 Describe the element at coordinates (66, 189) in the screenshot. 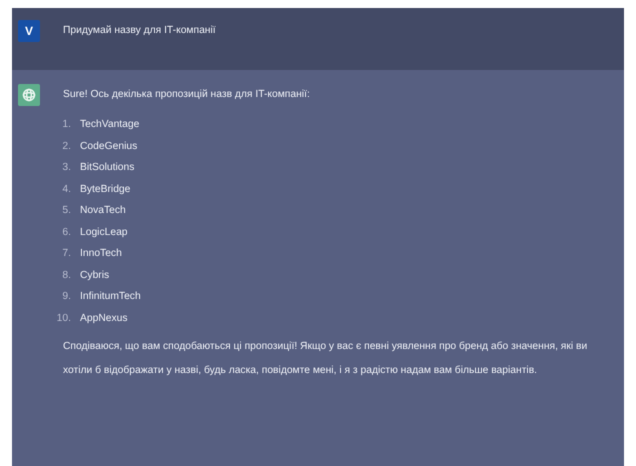

I see `list-number: 4.` at that location.